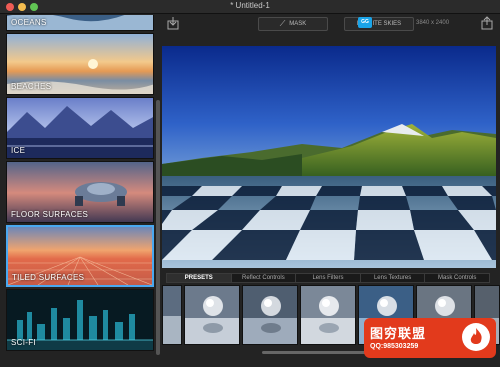 This screenshot has width=500, height=367. I want to click on sky-replace-button: INFINITE SKIES, so click(379, 24).